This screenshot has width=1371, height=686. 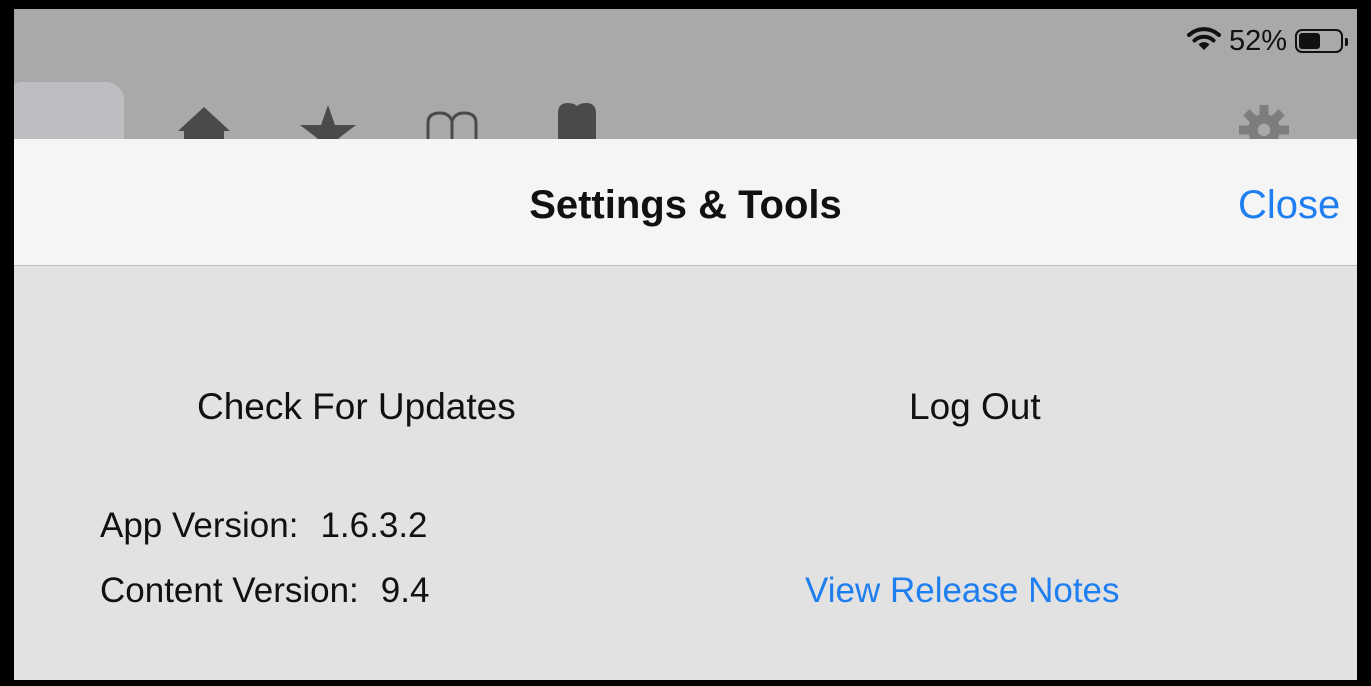 What do you see at coordinates (1257, 40) in the screenshot?
I see `battery-percent: 52%` at bounding box center [1257, 40].